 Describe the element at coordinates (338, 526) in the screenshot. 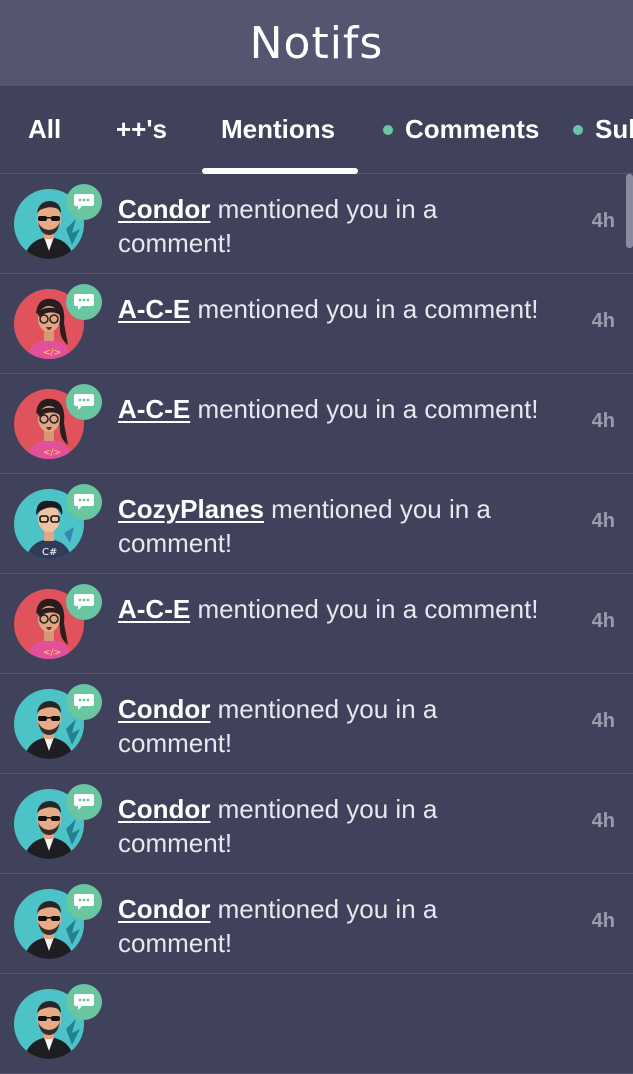

I see `notification-text: CozyPlanes mentioned you in a comment!` at that location.